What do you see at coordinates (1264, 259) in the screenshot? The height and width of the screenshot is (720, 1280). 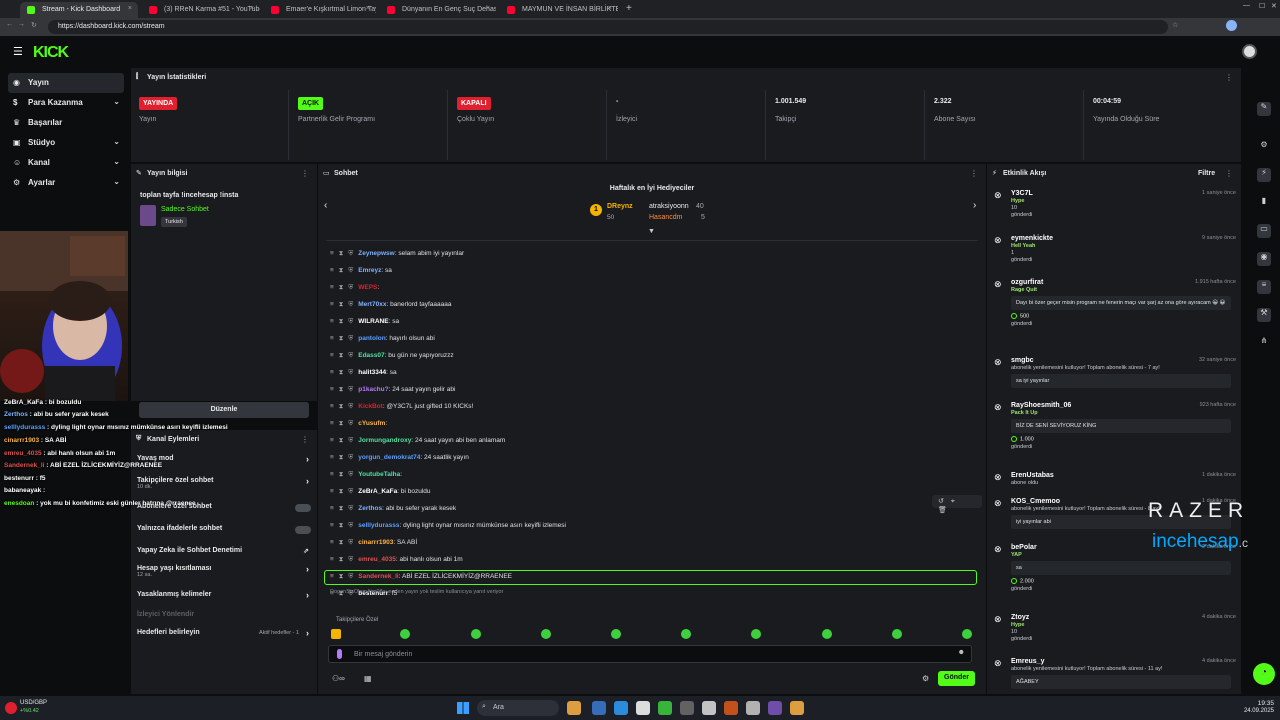 I see `broadcast-icon: ◉` at bounding box center [1264, 259].